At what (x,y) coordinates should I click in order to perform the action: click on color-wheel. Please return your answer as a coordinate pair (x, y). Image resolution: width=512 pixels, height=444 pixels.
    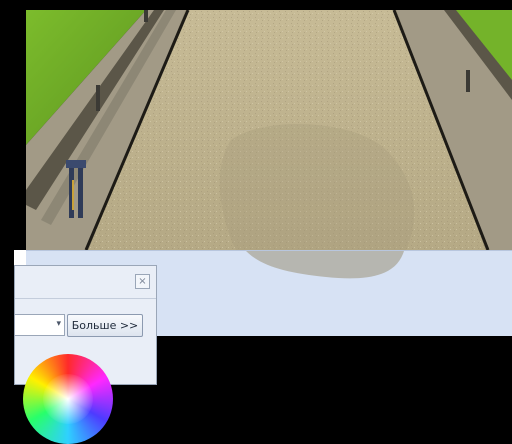
    Looking at the image, I should click on (68, 399).